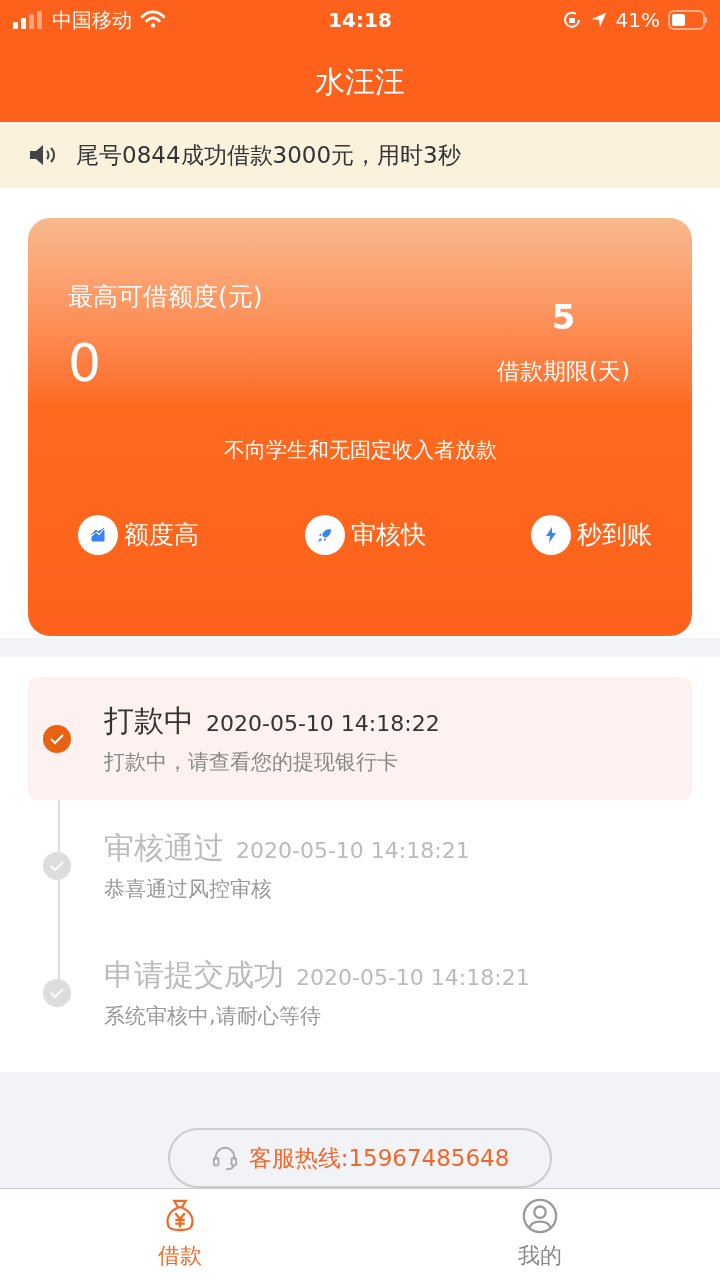  Describe the element at coordinates (268, 155) in the screenshot. I see `notice-text: 尾号0844成功借款3000元，用时3秒` at that location.